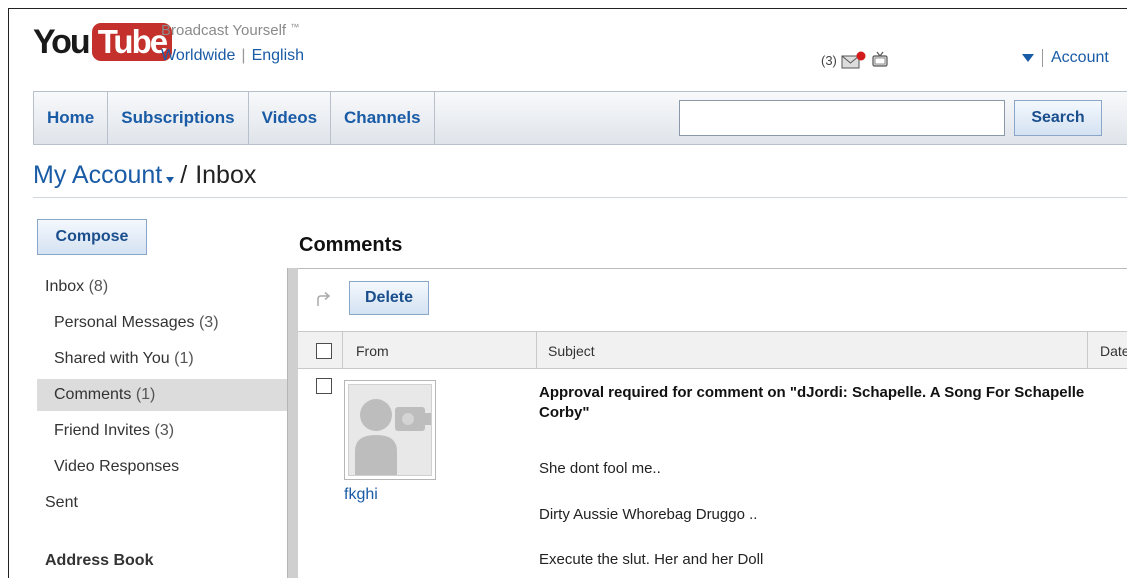 The image size is (1127, 578). I want to click on tv-icon, so click(880, 60).